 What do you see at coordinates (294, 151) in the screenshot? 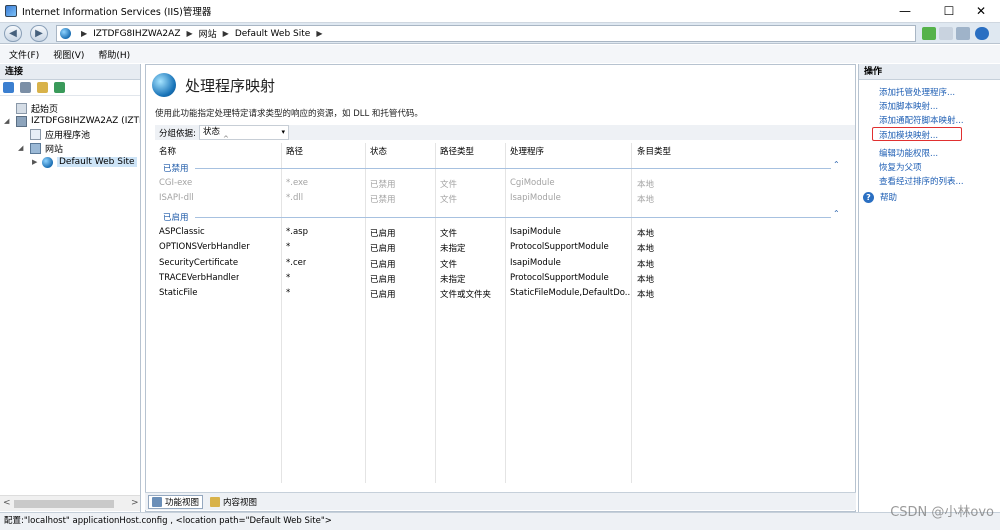
I see `column-header-path: 路径` at bounding box center [294, 151].